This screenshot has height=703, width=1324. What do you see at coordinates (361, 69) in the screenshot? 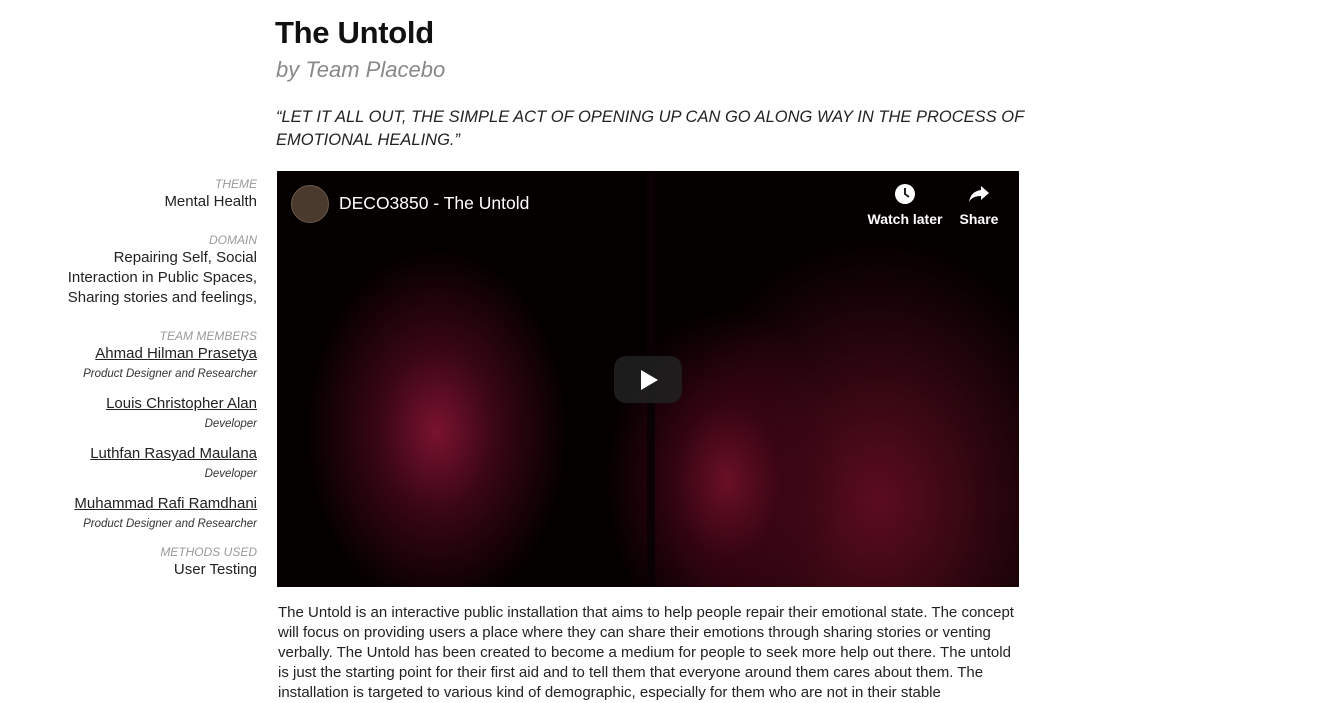
I see `team-byline: by Team Placebo` at bounding box center [361, 69].